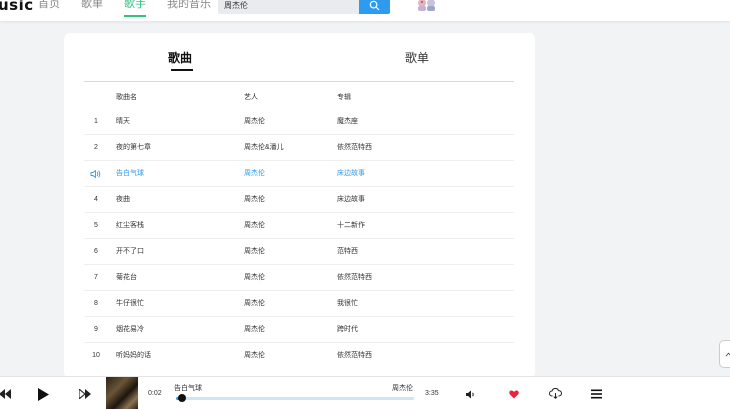  Describe the element at coordinates (427, 5) in the screenshot. I see `avatar-icon` at that location.